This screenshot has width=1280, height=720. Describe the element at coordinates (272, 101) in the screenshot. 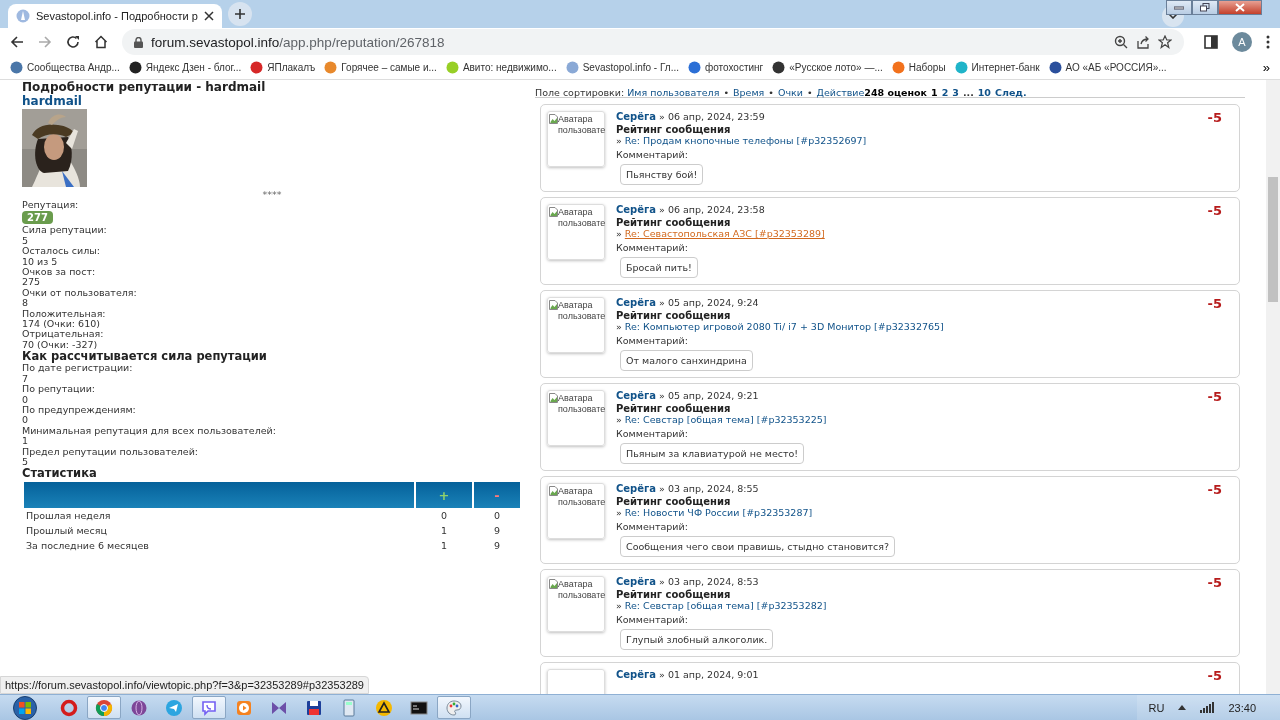

I see `username-link: hardmail` at that location.